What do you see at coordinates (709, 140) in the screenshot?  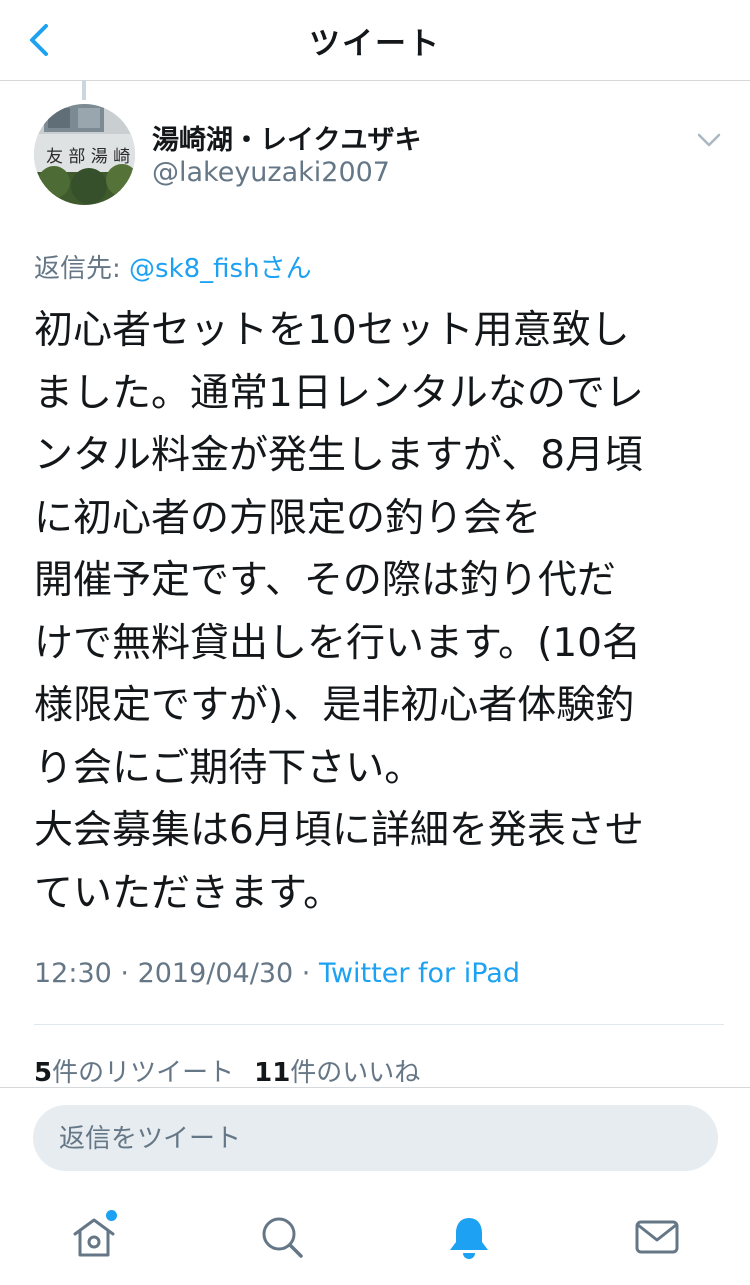 I see `chevron-down-icon` at bounding box center [709, 140].